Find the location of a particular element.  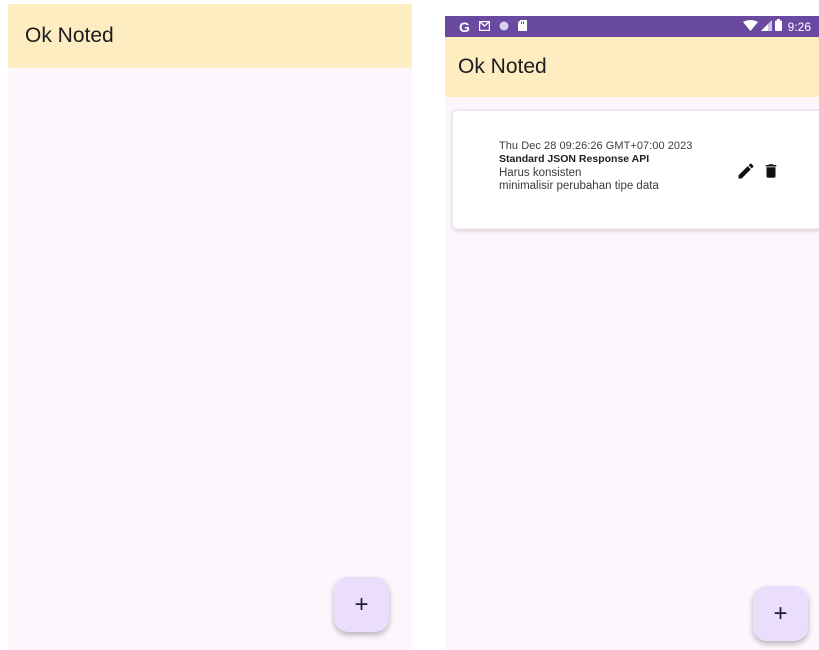

status-bar: G 9:26 is located at coordinates (632, 26).